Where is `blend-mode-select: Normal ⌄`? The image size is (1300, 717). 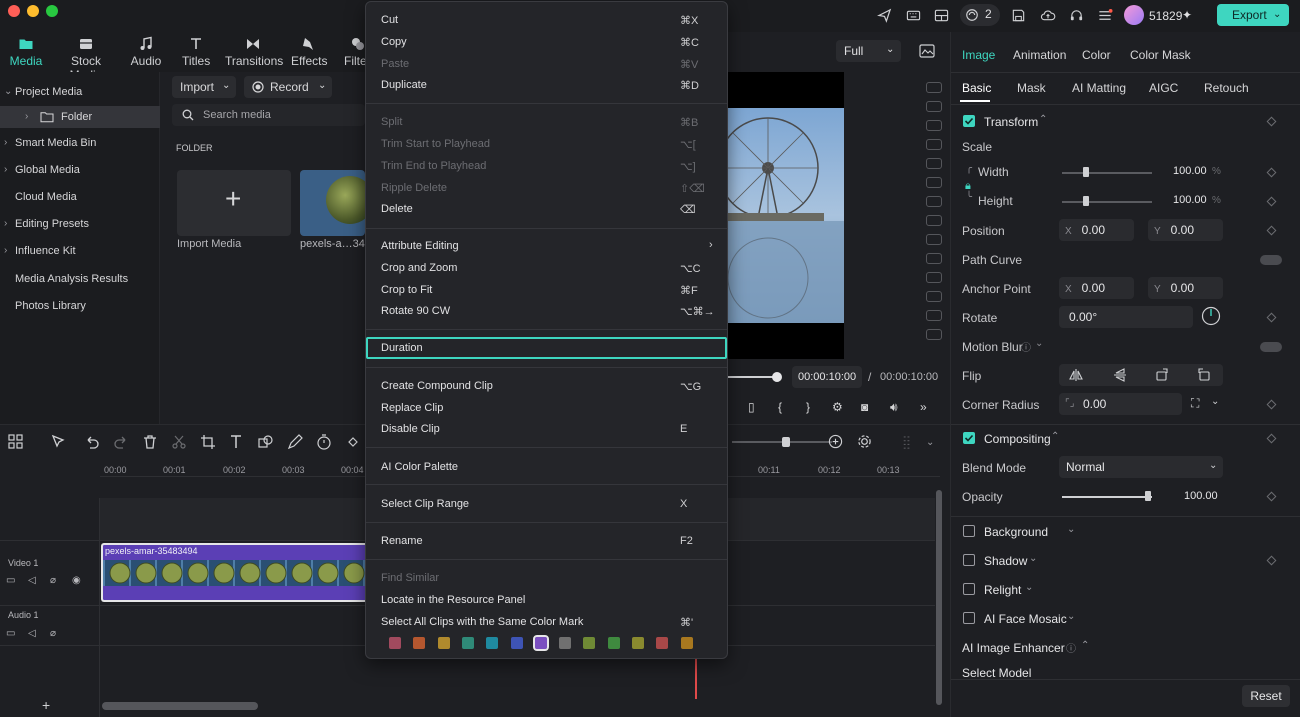
blend-mode-select: Normal ⌄ is located at coordinates (1141, 467).